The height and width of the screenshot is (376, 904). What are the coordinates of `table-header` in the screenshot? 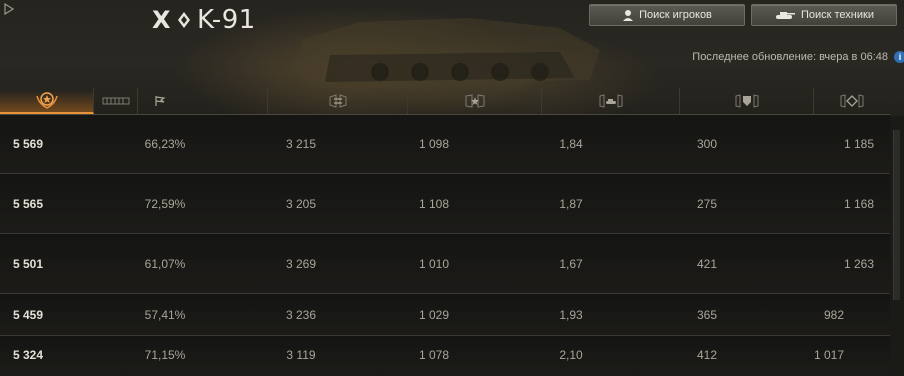 It's located at (445, 101).